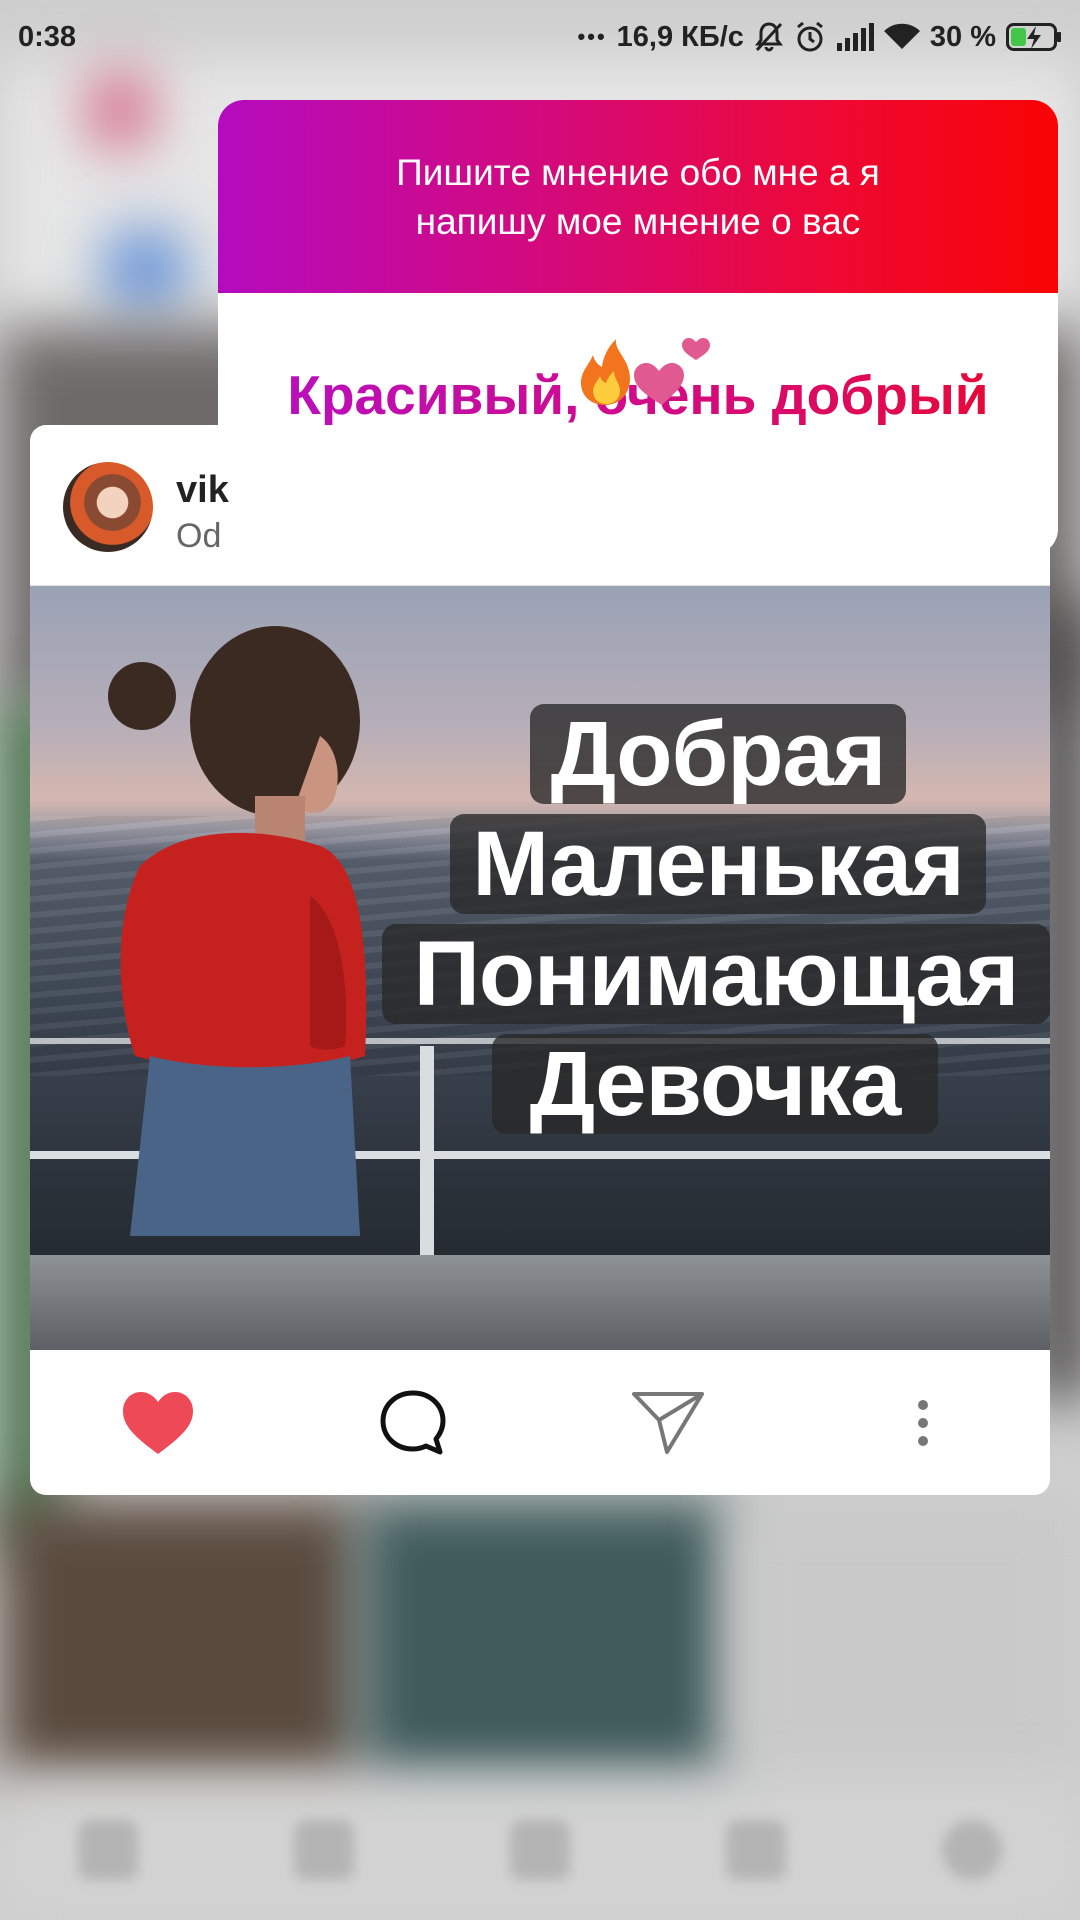 This screenshot has width=1080, height=1920. Describe the element at coordinates (810, 37) in the screenshot. I see `alarm-icon` at that location.